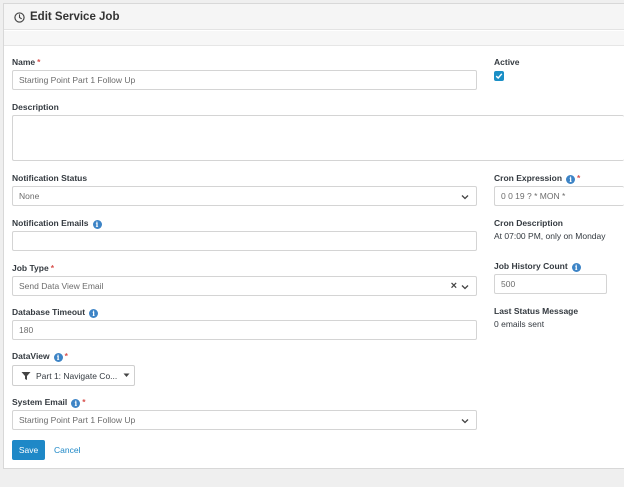 The height and width of the screenshot is (487, 624). Describe the element at coordinates (244, 241) in the screenshot. I see `notification-emails-input` at that location.